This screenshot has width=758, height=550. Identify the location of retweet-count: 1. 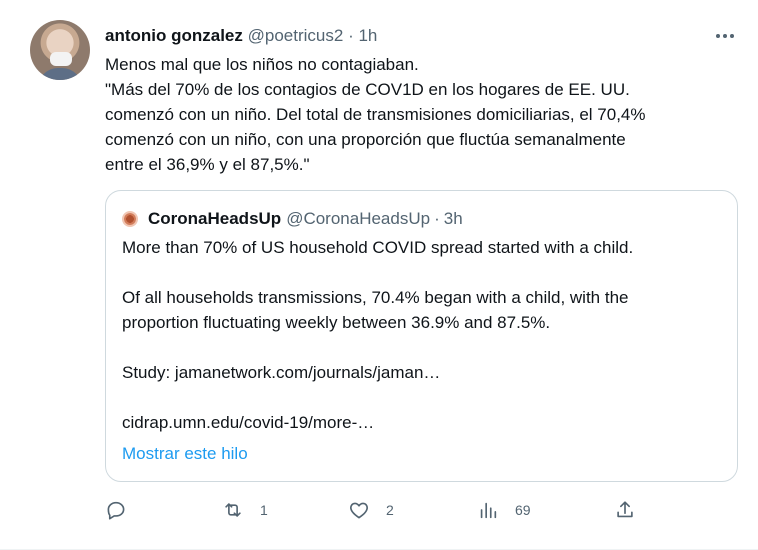
(264, 510).